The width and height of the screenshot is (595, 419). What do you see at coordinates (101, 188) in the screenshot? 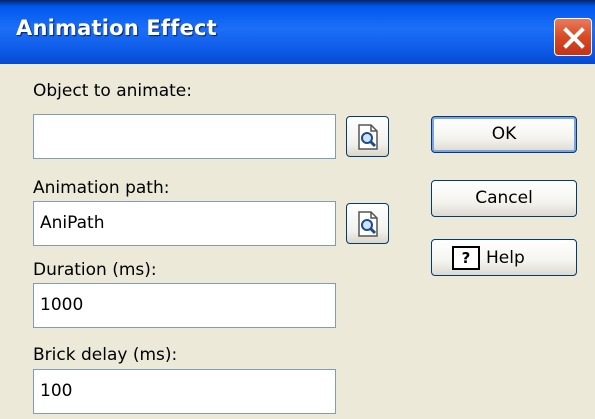
I see `animation-path-label: Animation path:` at bounding box center [101, 188].